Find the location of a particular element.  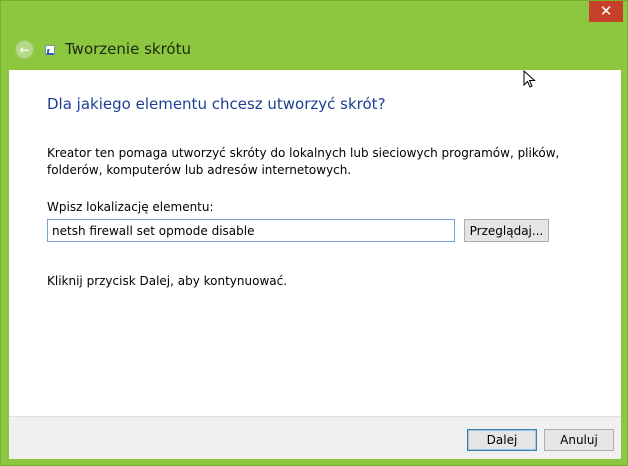

back-button: ← is located at coordinates (24, 49).